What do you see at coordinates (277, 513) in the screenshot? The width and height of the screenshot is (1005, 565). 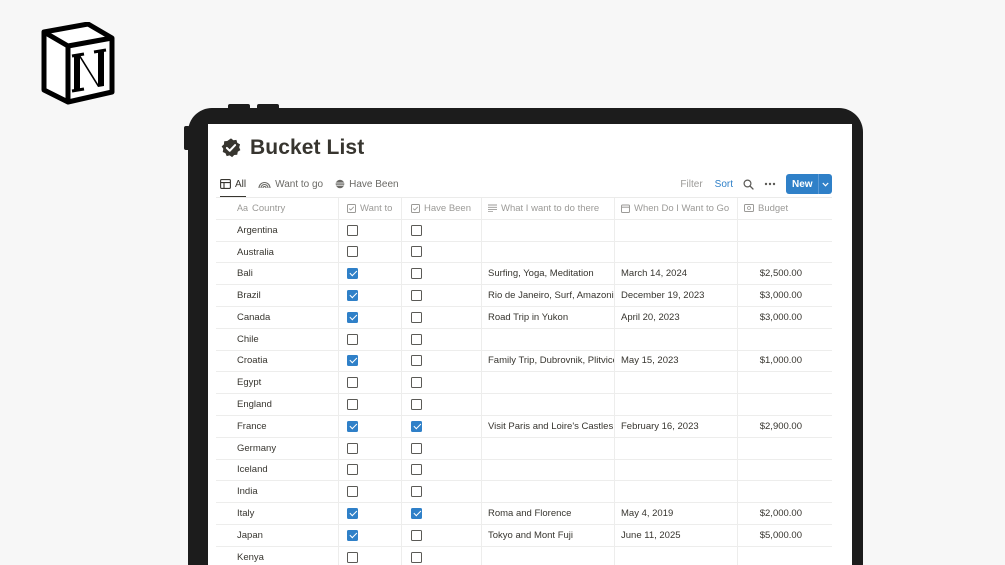 I see `country-cell: Italy` at bounding box center [277, 513].